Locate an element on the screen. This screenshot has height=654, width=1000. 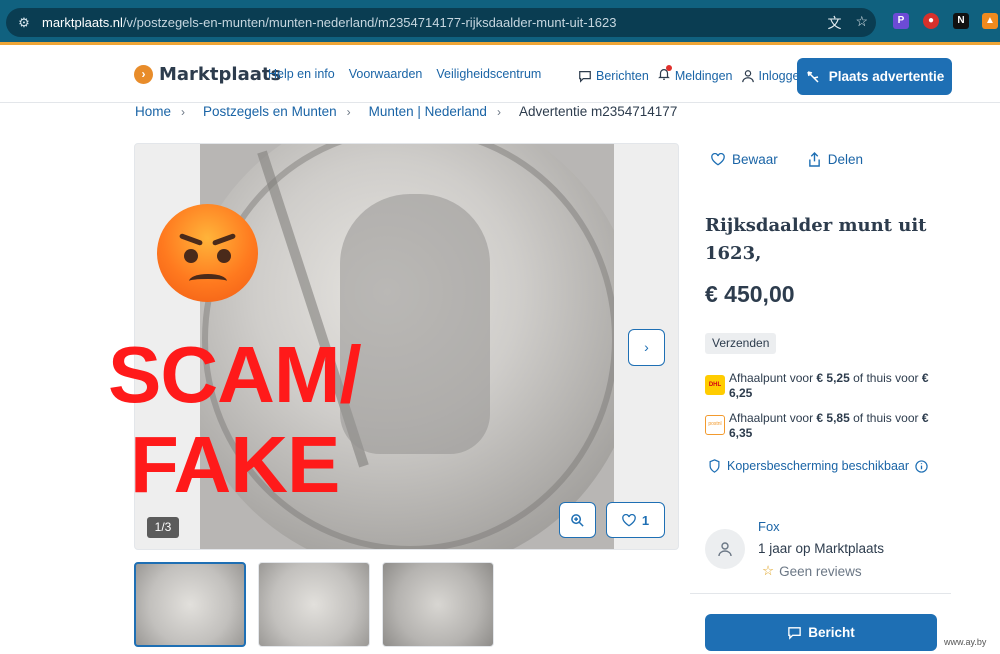
buyer-protection-label: Kopersbescherming beschikbaar is located at coordinates (818, 466).